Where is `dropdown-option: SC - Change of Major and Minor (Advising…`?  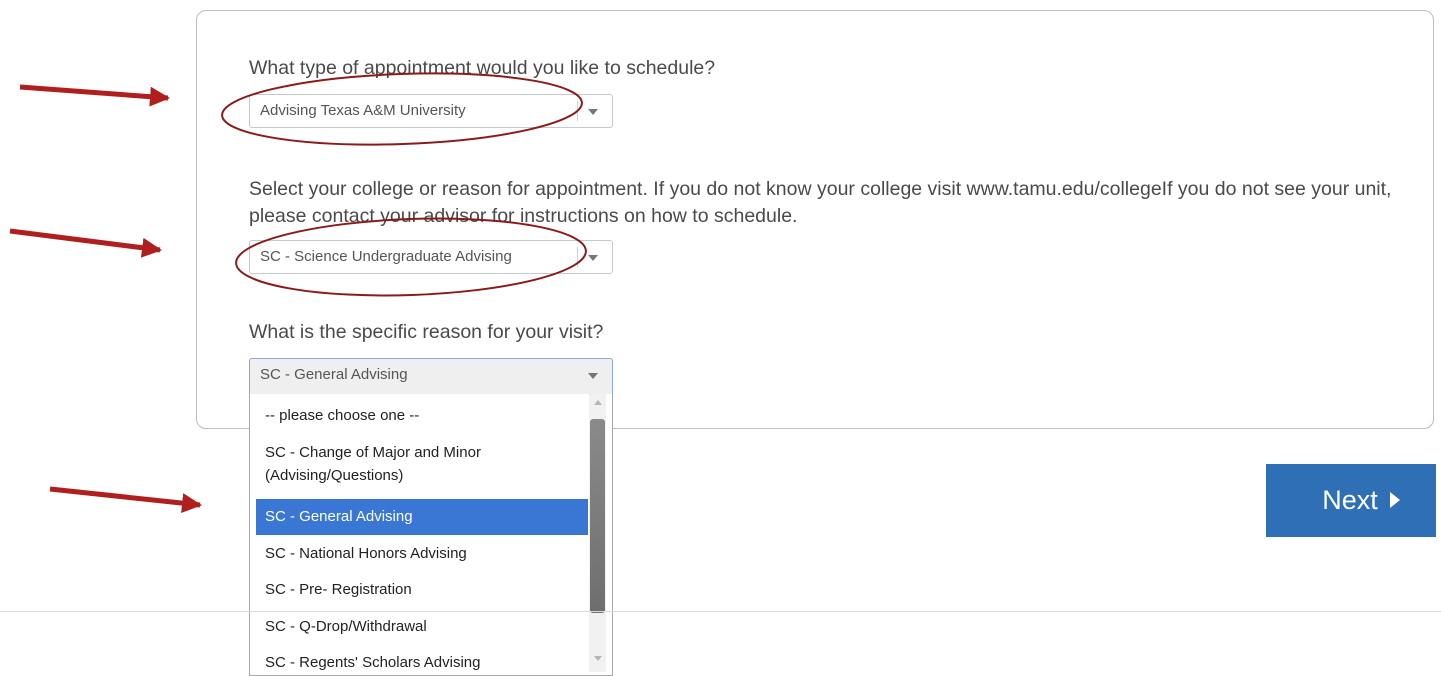
dropdown-option: SC - Change of Major and Minor (Advising… is located at coordinates (422, 464).